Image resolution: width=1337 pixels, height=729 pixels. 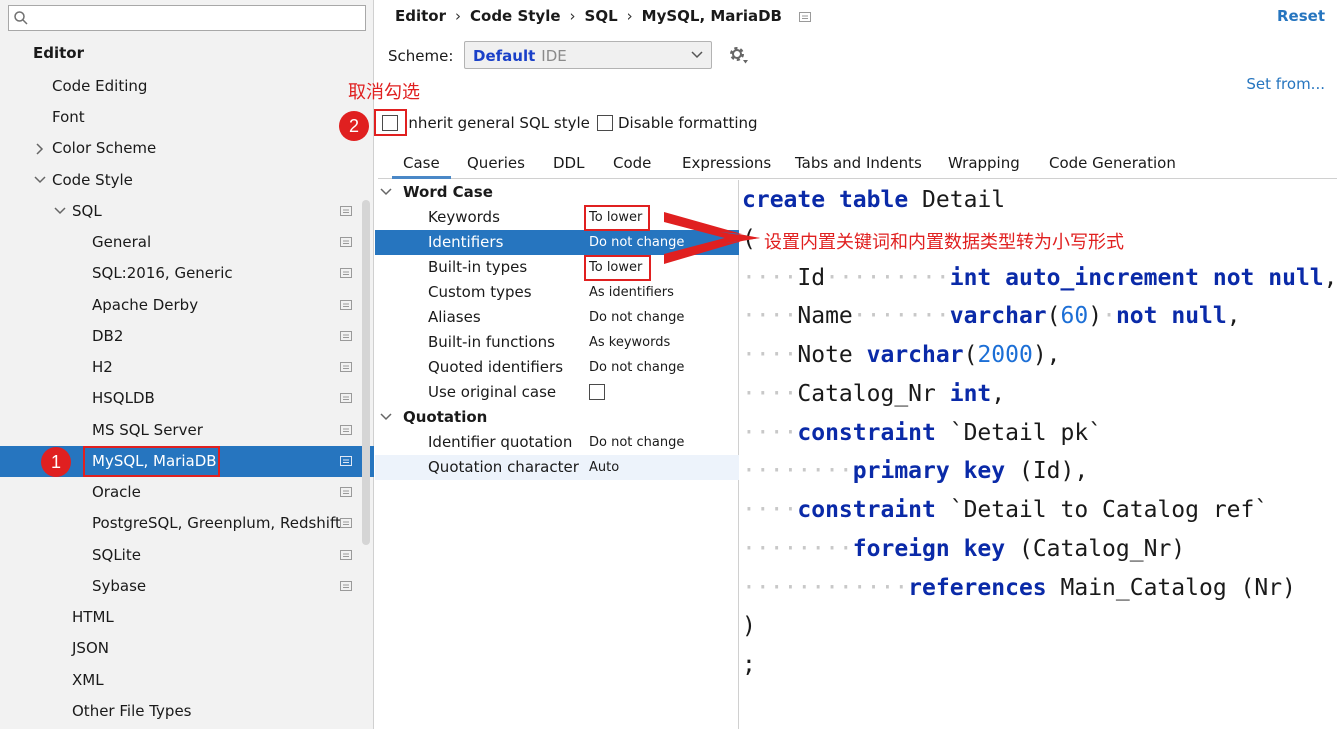 What do you see at coordinates (749, 239) in the screenshot?
I see `code-line: (` at bounding box center [749, 239].